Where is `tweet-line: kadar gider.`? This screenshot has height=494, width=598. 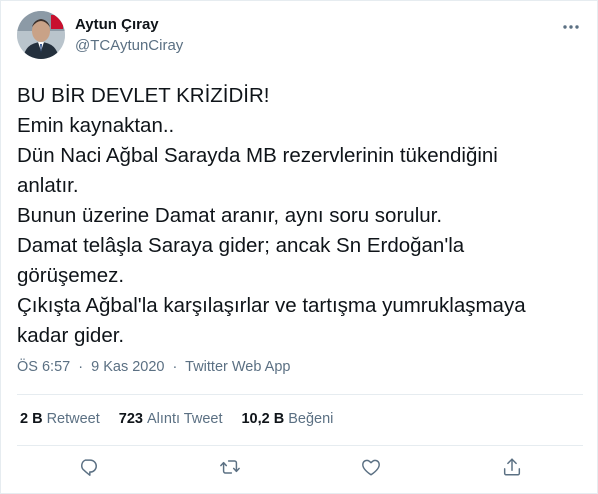
tweet-line: kadar gider. is located at coordinates (71, 335).